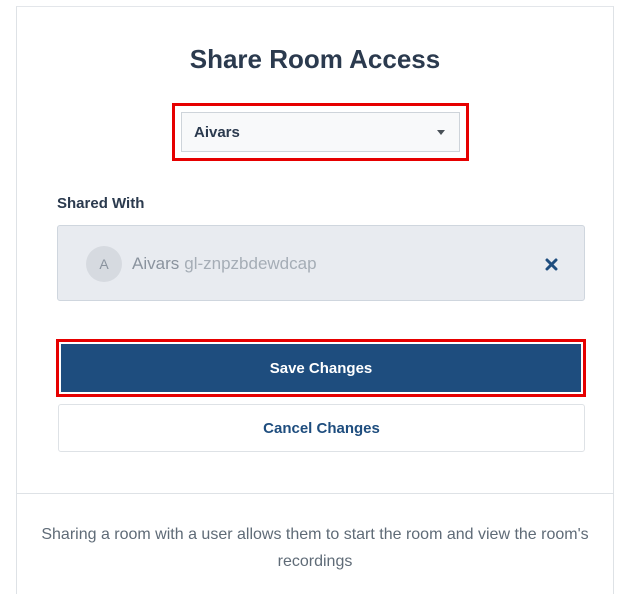 Image resolution: width=619 pixels, height=594 pixels. I want to click on shared-user-name: Aivars, so click(156, 263).